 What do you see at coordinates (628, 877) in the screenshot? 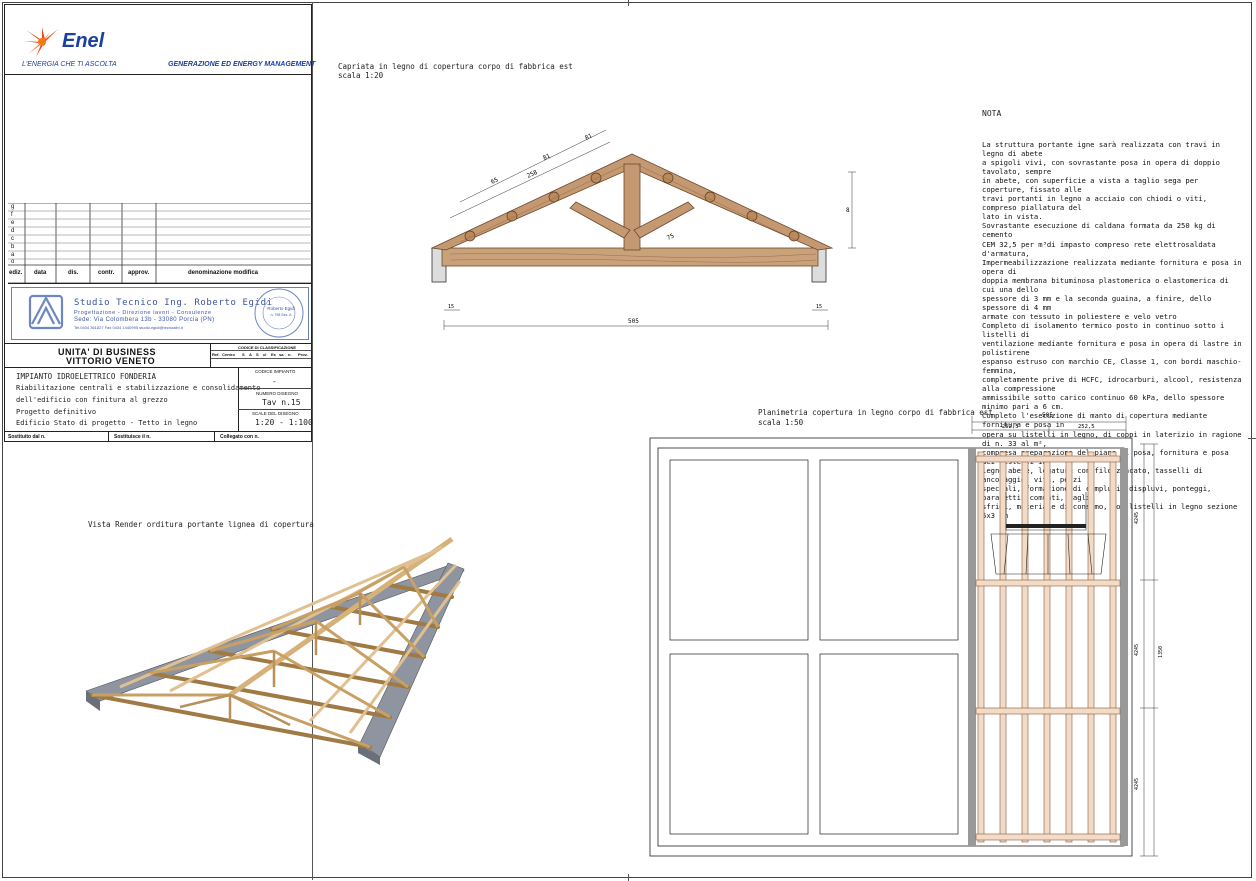
I see `sheet-divider-bottom` at bounding box center [628, 877].